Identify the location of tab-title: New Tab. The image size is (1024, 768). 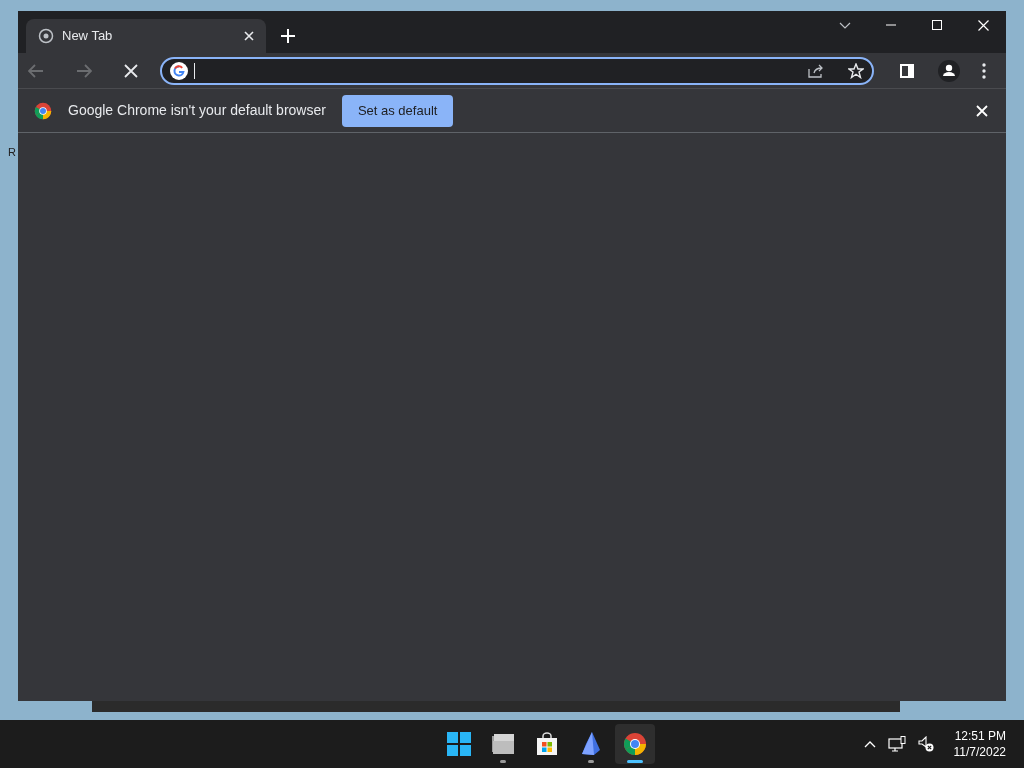
(88, 36).